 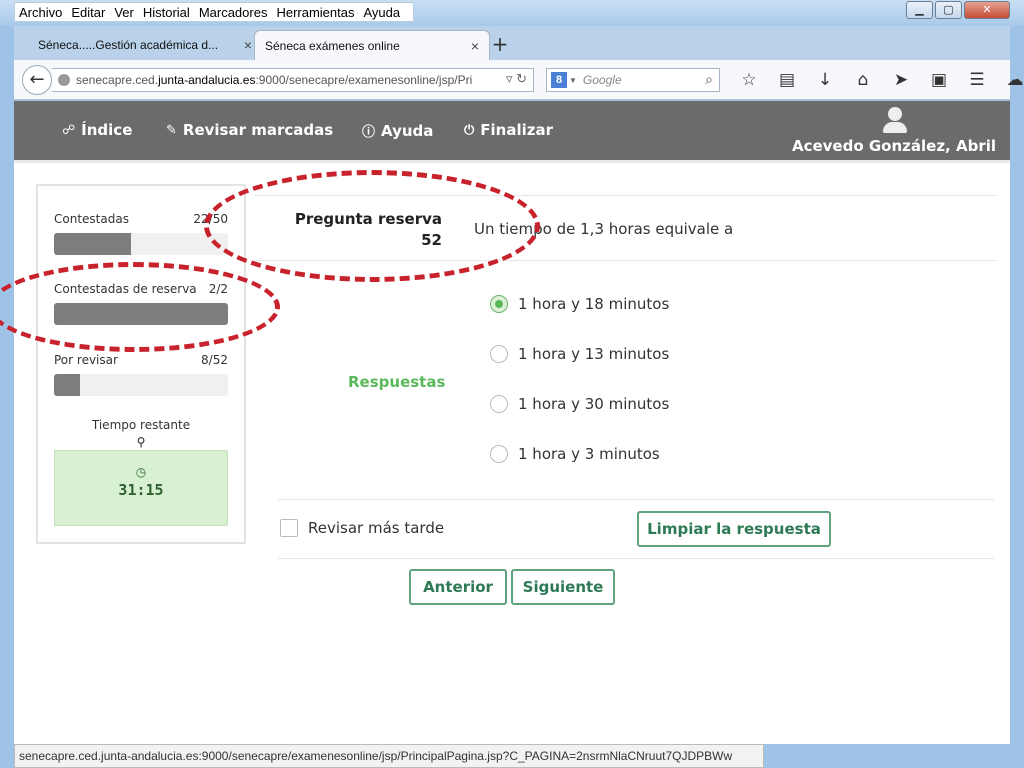 What do you see at coordinates (709, 79) in the screenshot?
I see `search-icon: ⌕` at bounding box center [709, 79].